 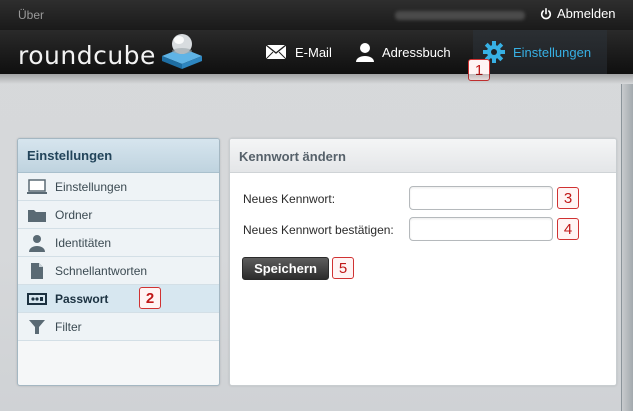 I want to click on sidebar-item-preferences: Einstellungen, so click(x=118, y=187).